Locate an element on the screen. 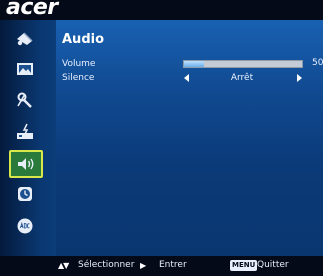 Image resolution: width=323 pixels, height=276 pixels. silence-next-arrow-icon is located at coordinates (299, 78).